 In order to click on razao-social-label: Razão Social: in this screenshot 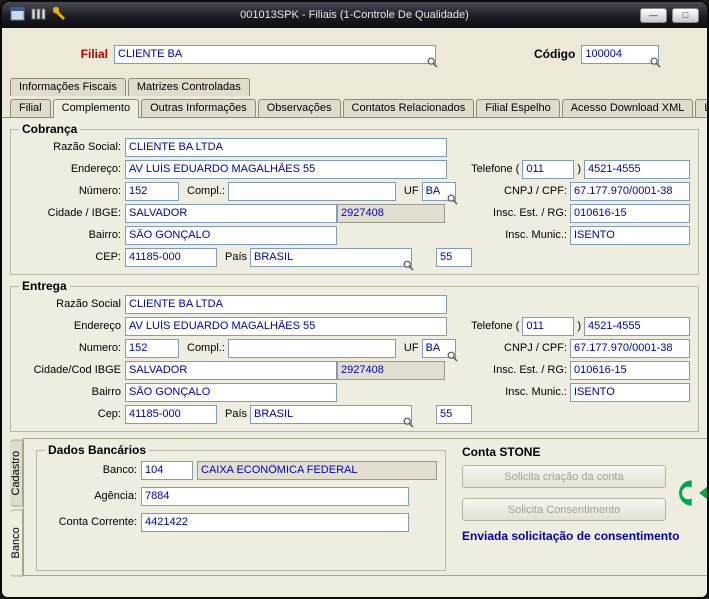, I will do `click(87, 147)`.